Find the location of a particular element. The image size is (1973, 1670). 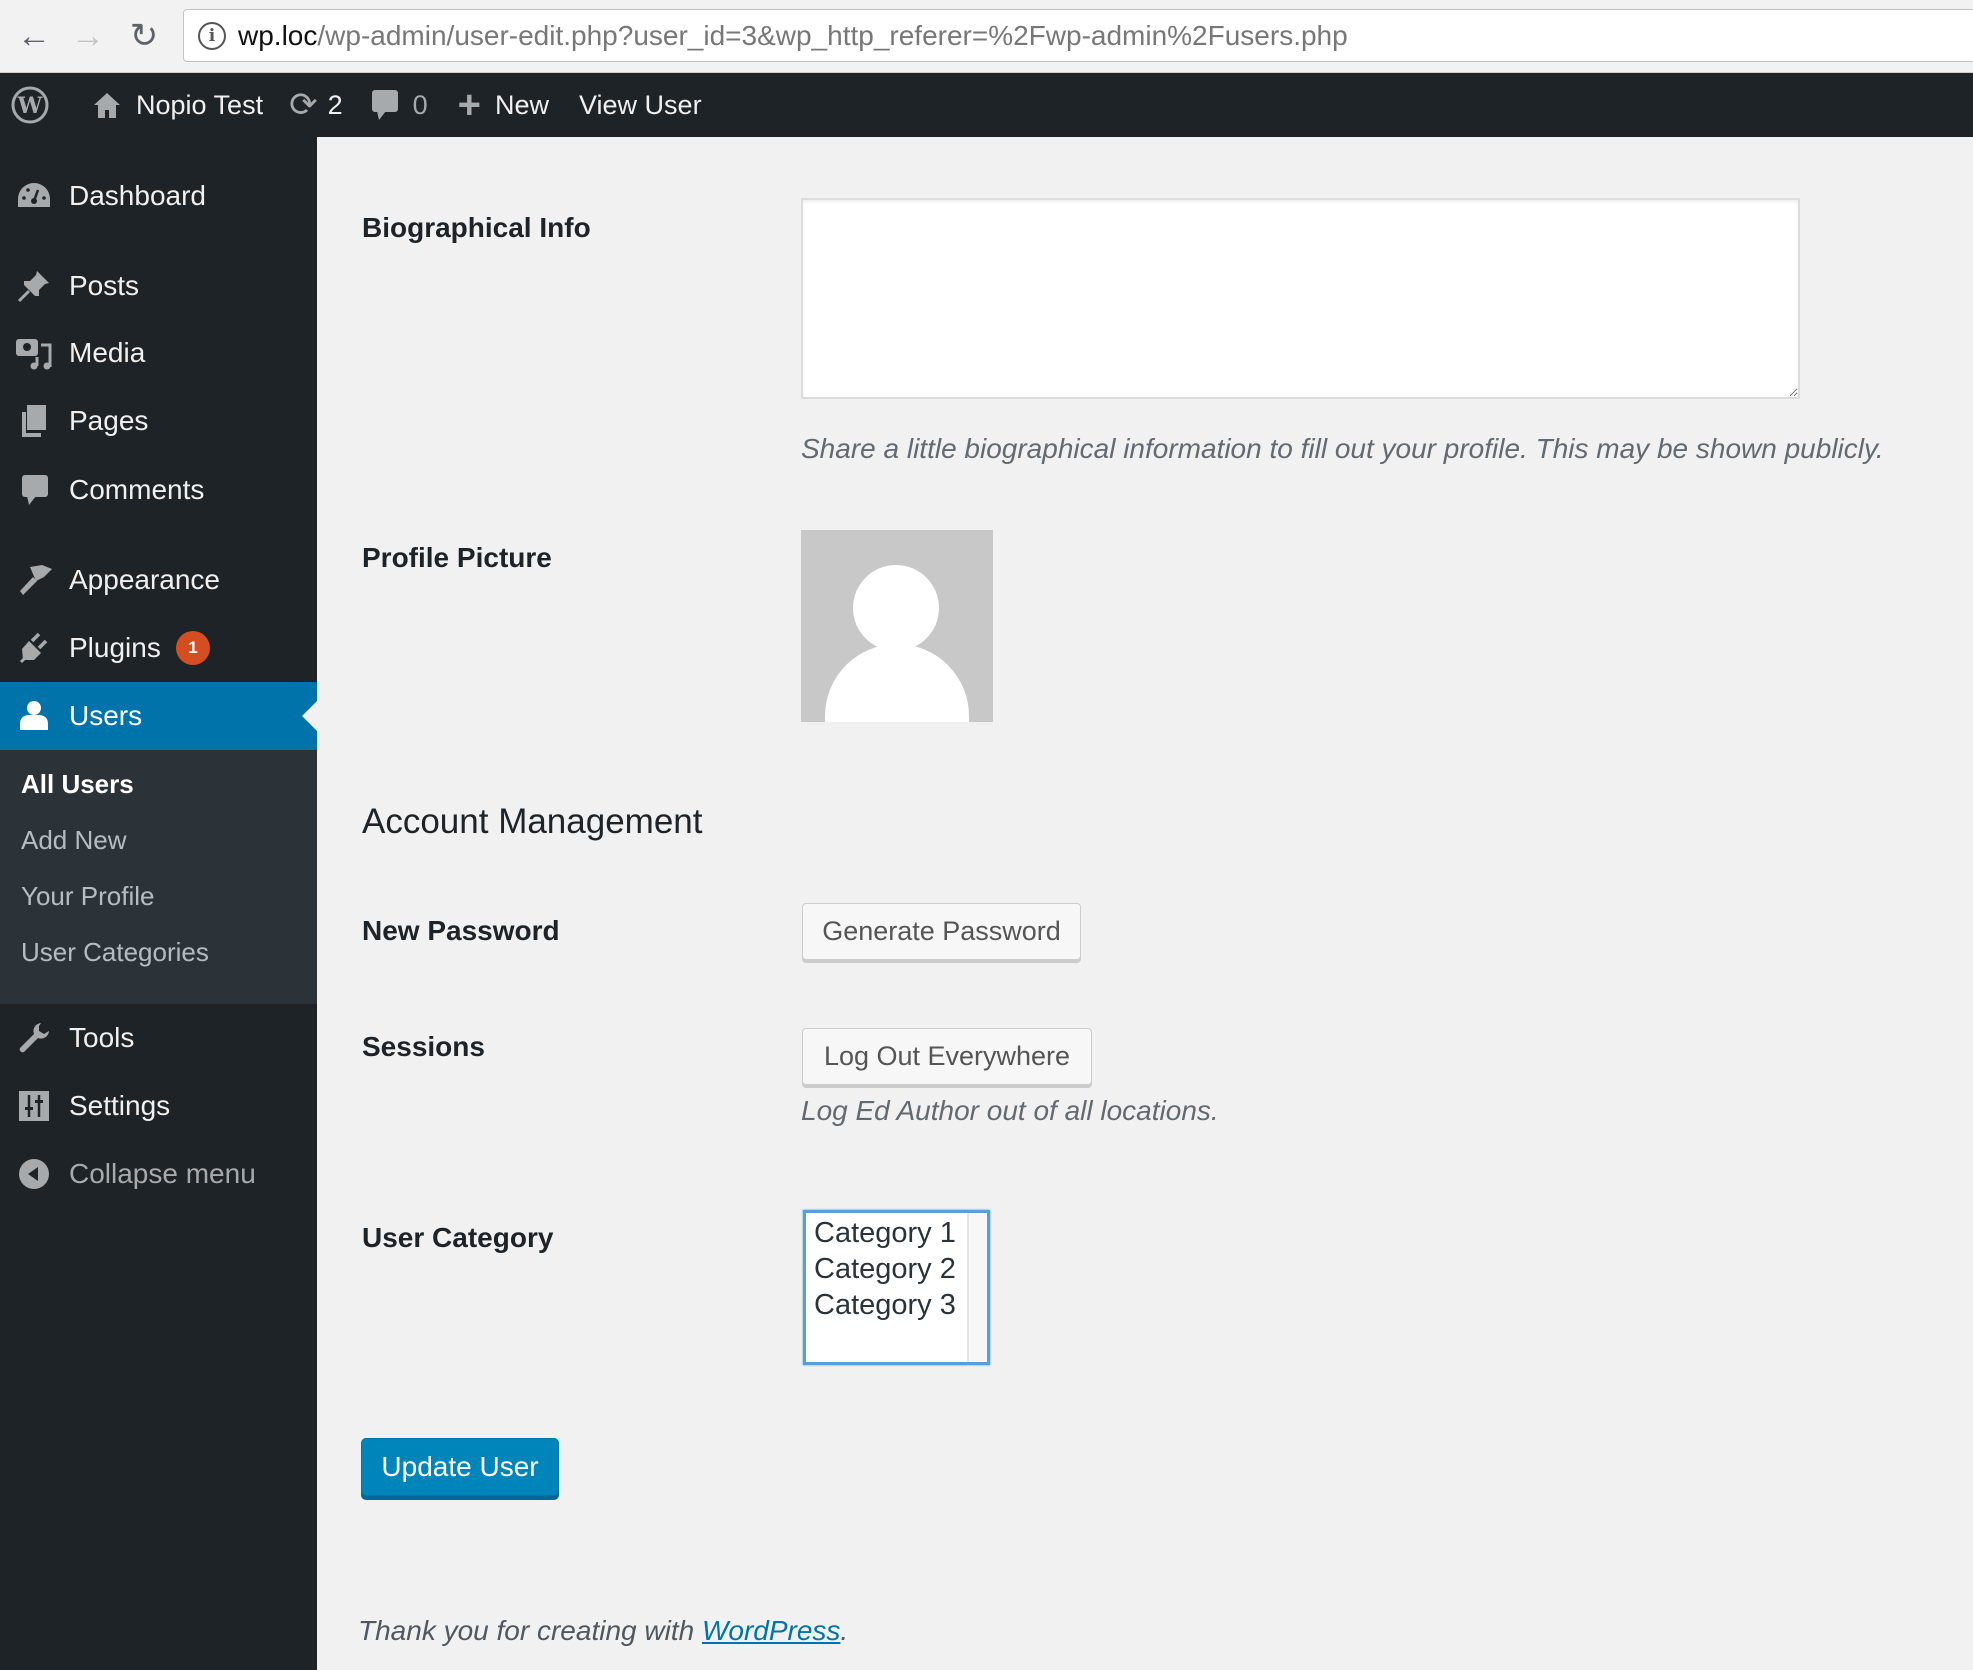

category-option: Category 1 is located at coordinates (885, 1233).